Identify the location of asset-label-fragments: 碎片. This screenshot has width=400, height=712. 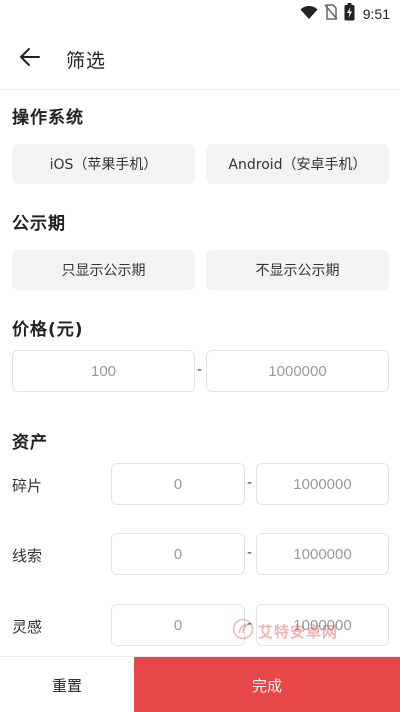
(27, 486).